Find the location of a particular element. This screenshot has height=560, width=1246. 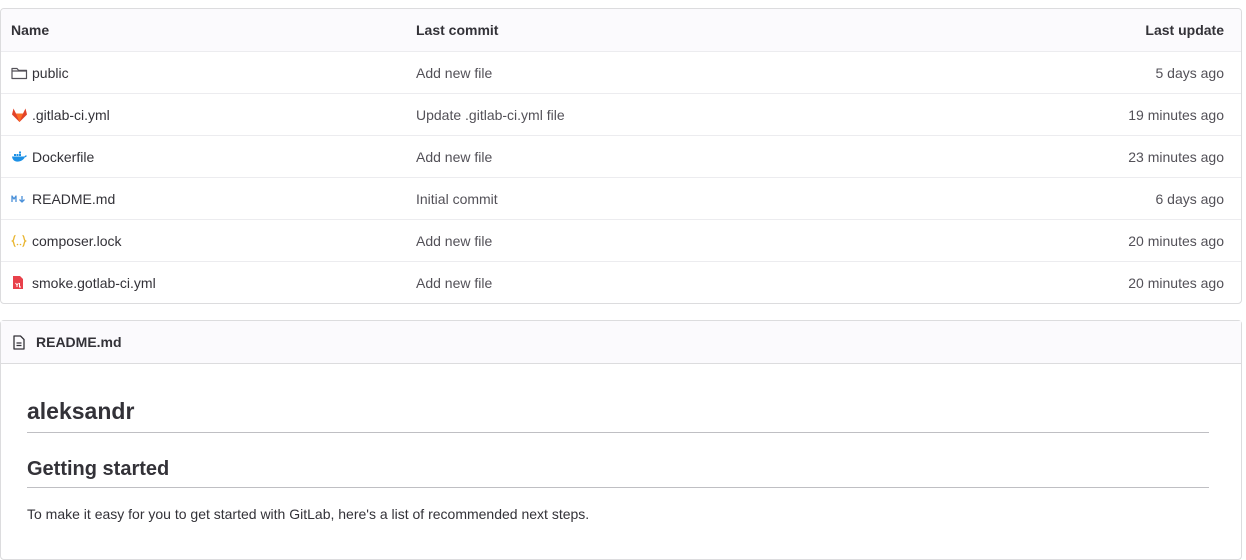

last-update-time: 19 minutes ago is located at coordinates (1176, 114).